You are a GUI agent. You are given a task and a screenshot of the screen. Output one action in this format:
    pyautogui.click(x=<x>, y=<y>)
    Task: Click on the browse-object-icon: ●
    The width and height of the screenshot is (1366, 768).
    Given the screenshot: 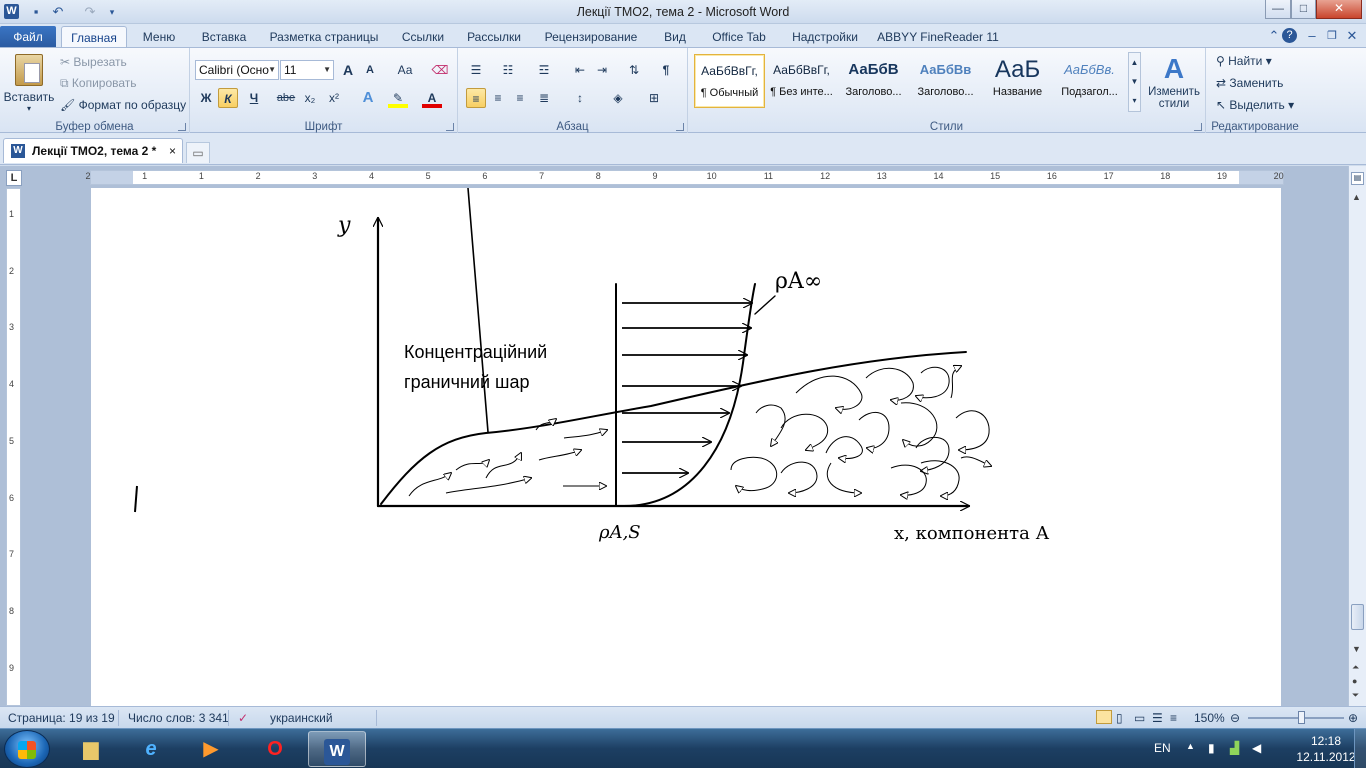 What is the action you would take?
    pyautogui.click(x=1354, y=681)
    